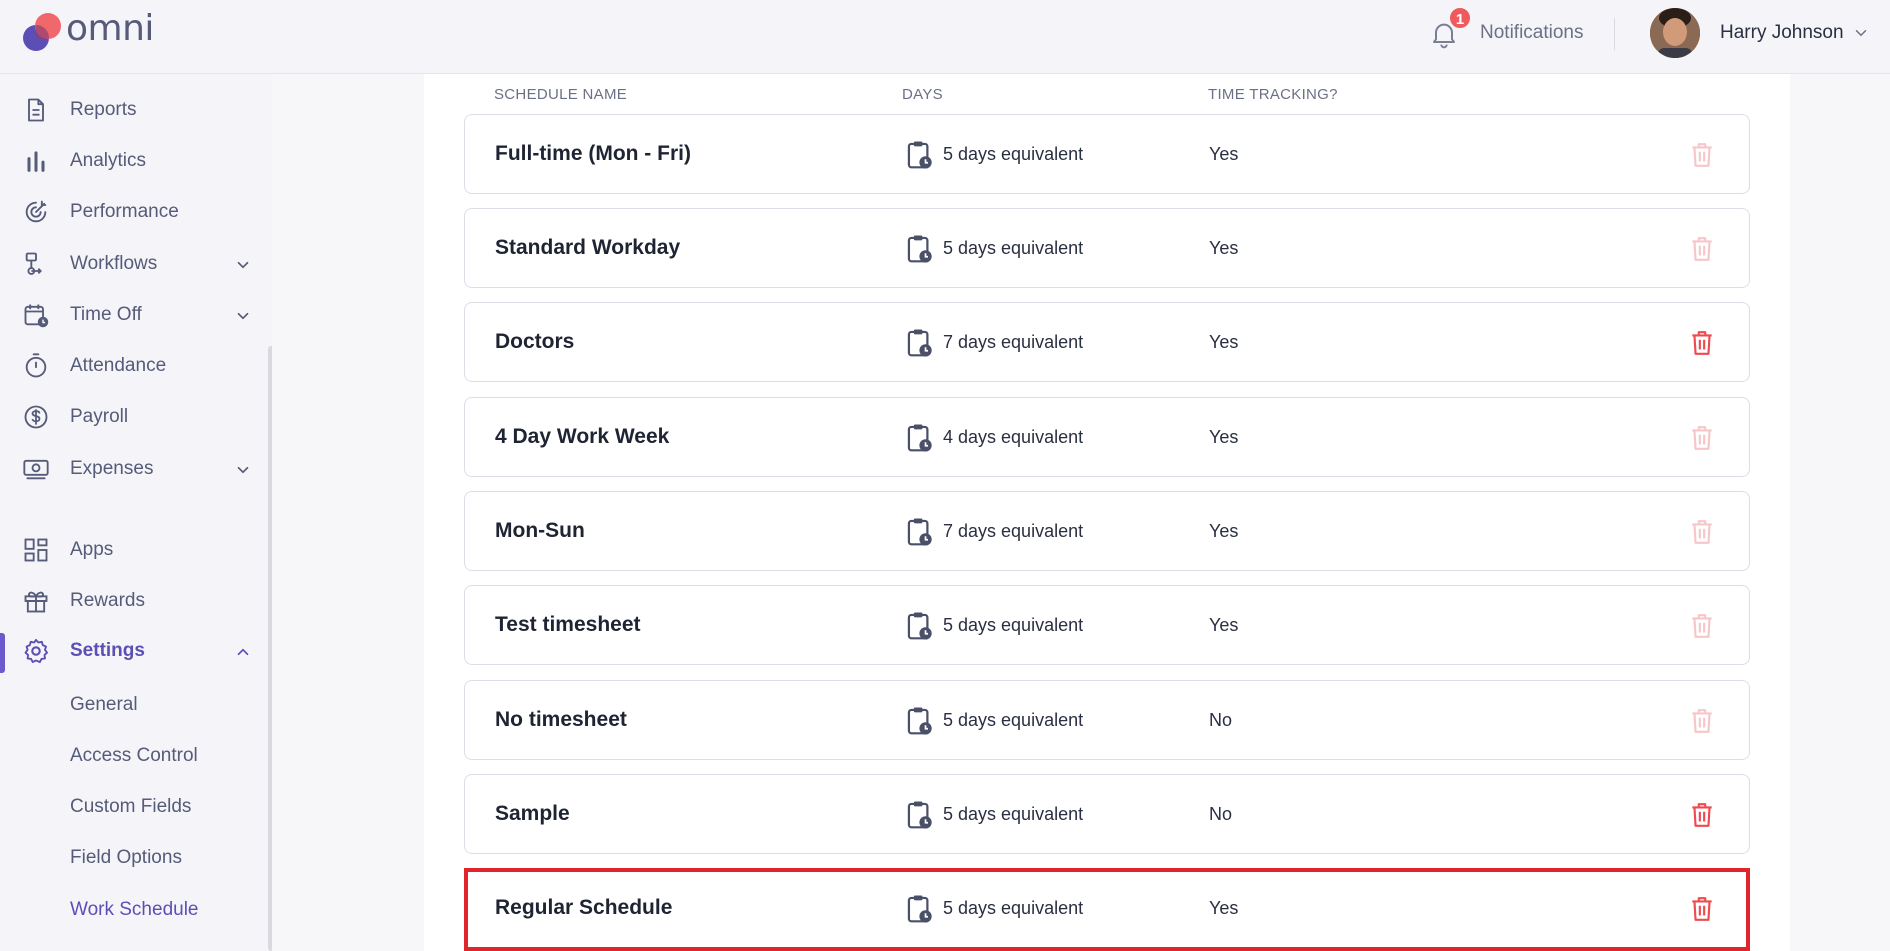 Image resolution: width=1890 pixels, height=951 pixels. I want to click on schedule-name: Sample, so click(532, 814).